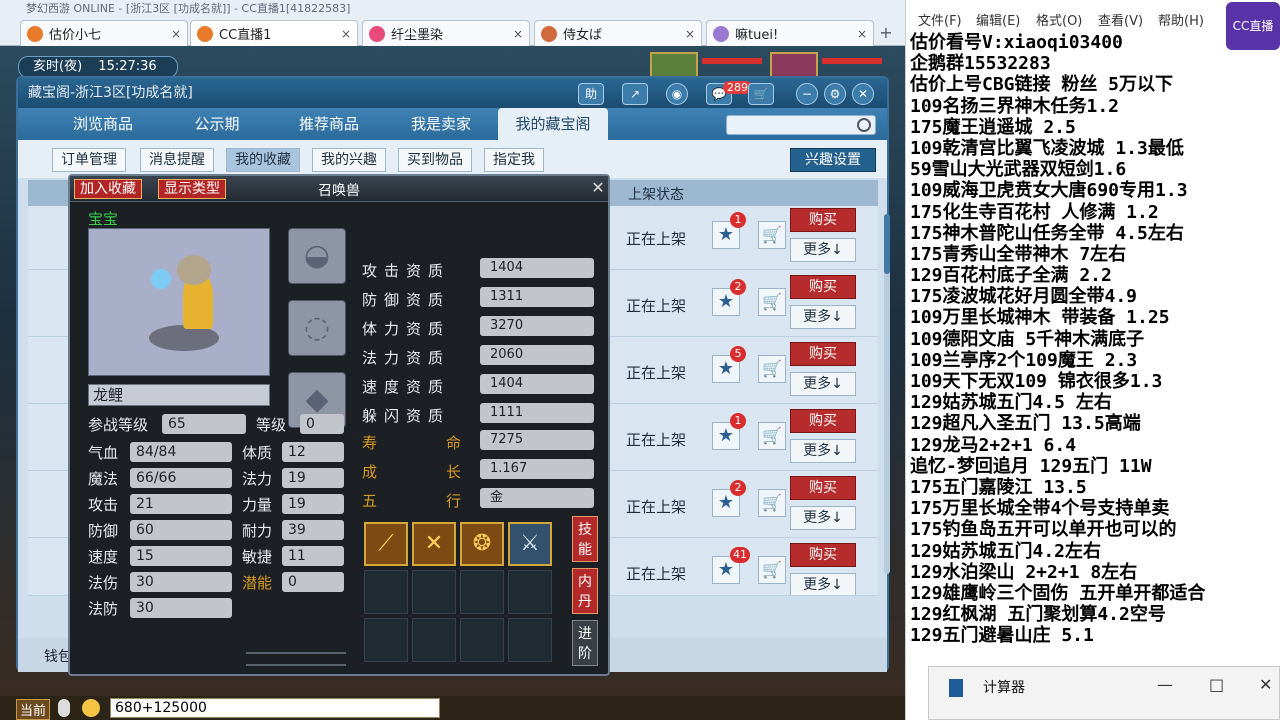  I want to click on tab-shinv: 侍女ば ×, so click(618, 33).